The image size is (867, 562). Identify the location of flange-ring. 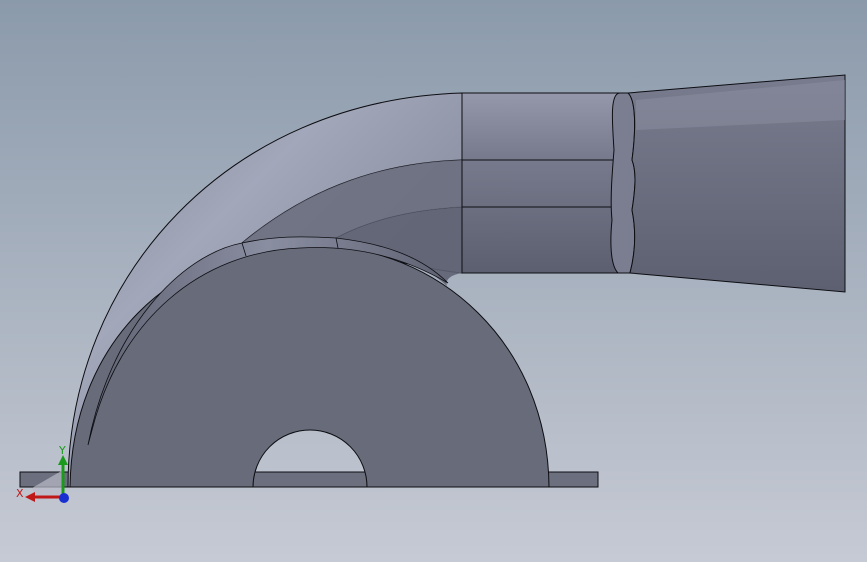
(623, 183).